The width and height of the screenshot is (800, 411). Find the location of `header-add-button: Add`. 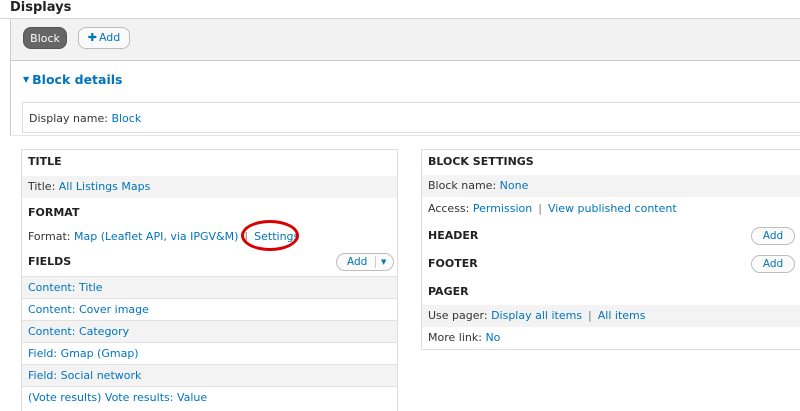

header-add-button: Add is located at coordinates (773, 236).